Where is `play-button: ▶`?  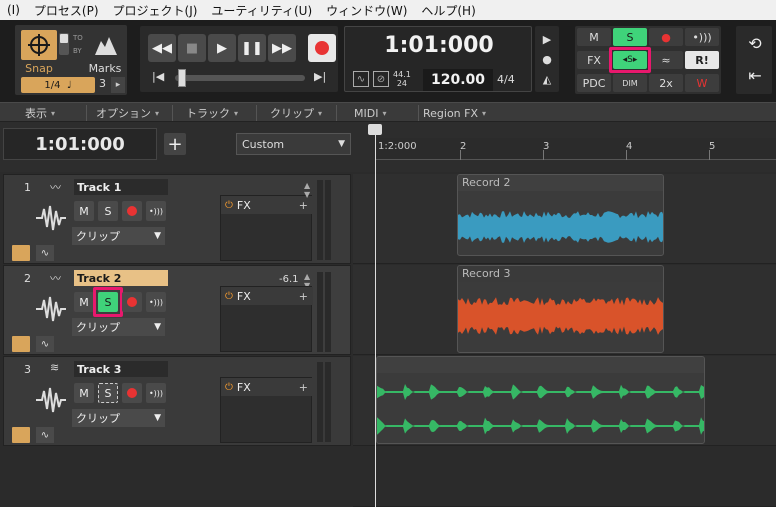
play-button: ▶ is located at coordinates (222, 48).